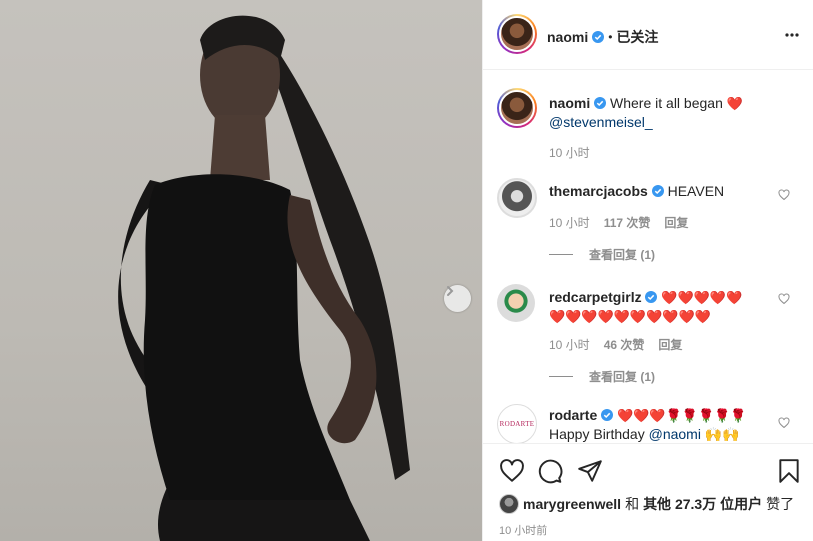  Describe the element at coordinates (573, 415) in the screenshot. I see `comment-username: rodarte` at that location.